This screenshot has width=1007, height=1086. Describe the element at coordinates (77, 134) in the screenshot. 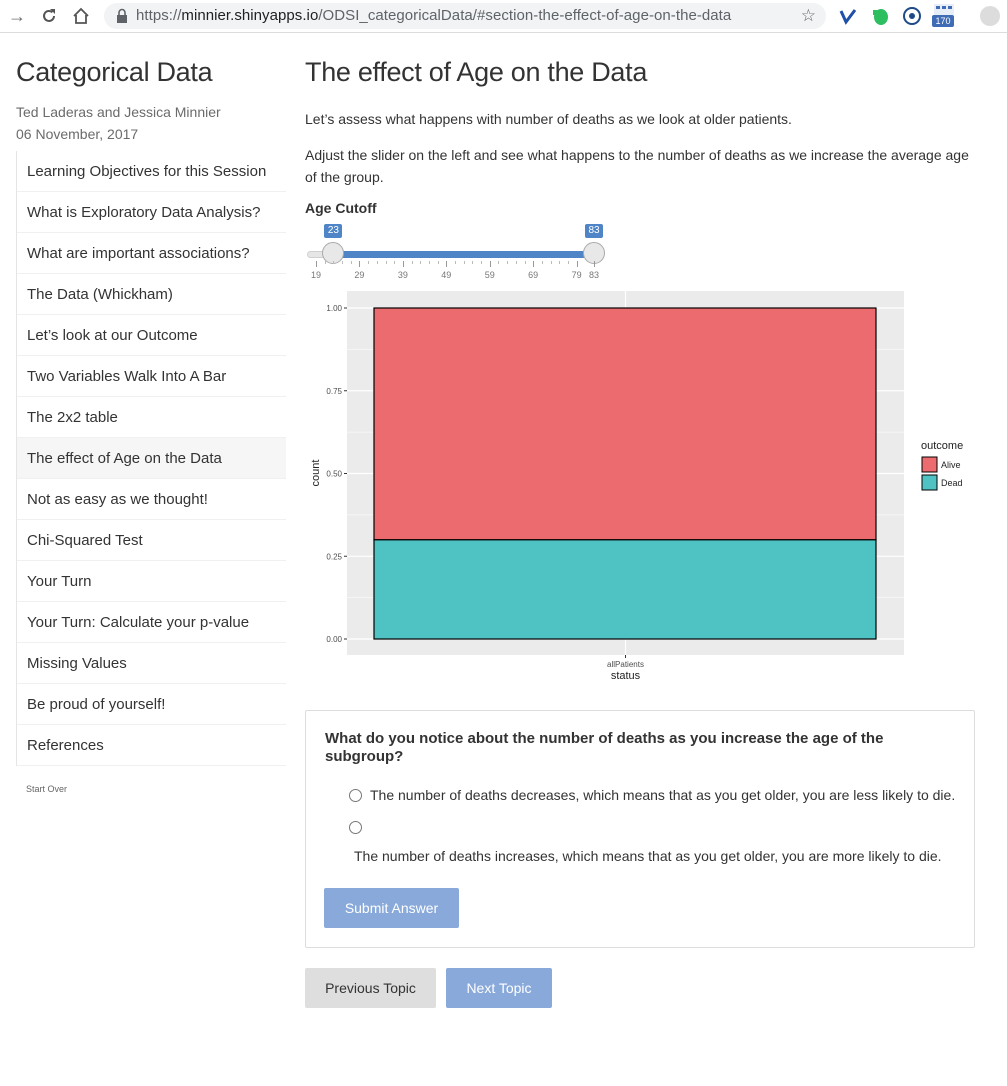

I see `doc-date: 06 November, 2017` at that location.